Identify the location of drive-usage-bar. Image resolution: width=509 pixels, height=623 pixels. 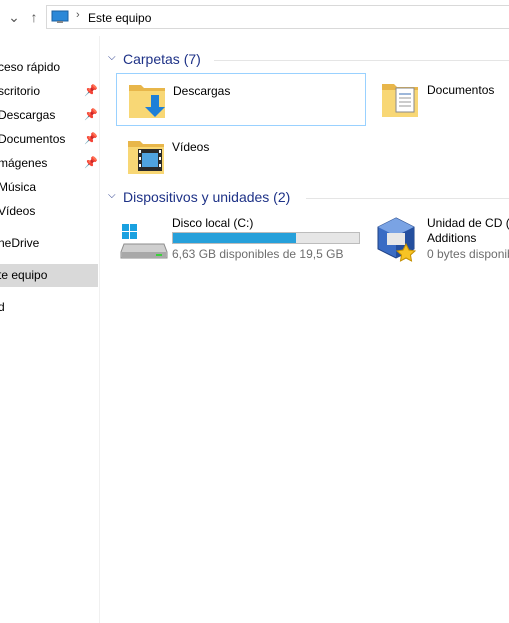
(266, 238).